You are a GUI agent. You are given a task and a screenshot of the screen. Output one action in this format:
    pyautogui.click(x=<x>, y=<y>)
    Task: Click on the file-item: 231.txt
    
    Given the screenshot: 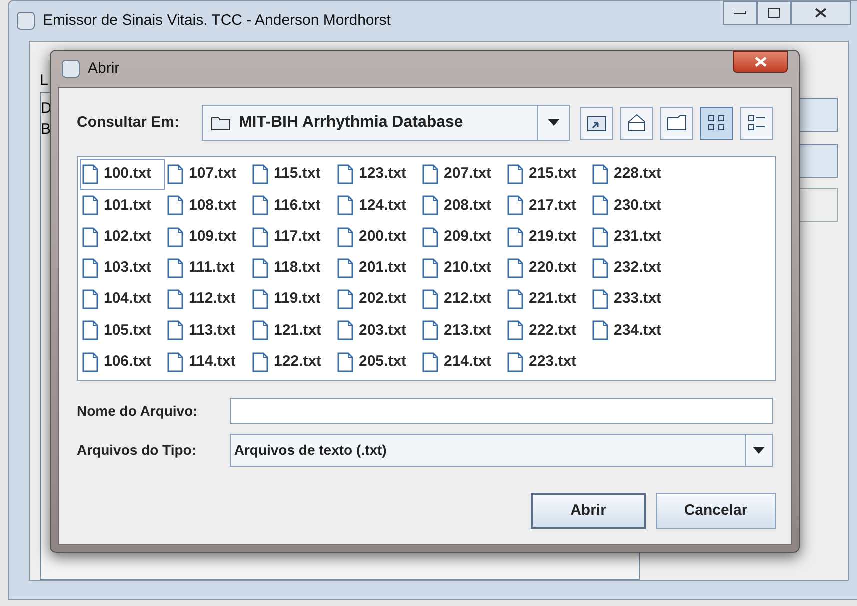 What is the action you would take?
    pyautogui.click(x=632, y=237)
    